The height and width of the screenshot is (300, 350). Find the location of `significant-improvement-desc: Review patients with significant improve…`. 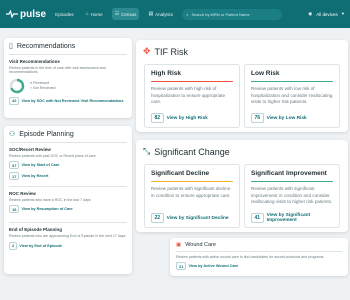

significant-improvement-desc: Review patients with significant improve… is located at coordinates (292, 195).